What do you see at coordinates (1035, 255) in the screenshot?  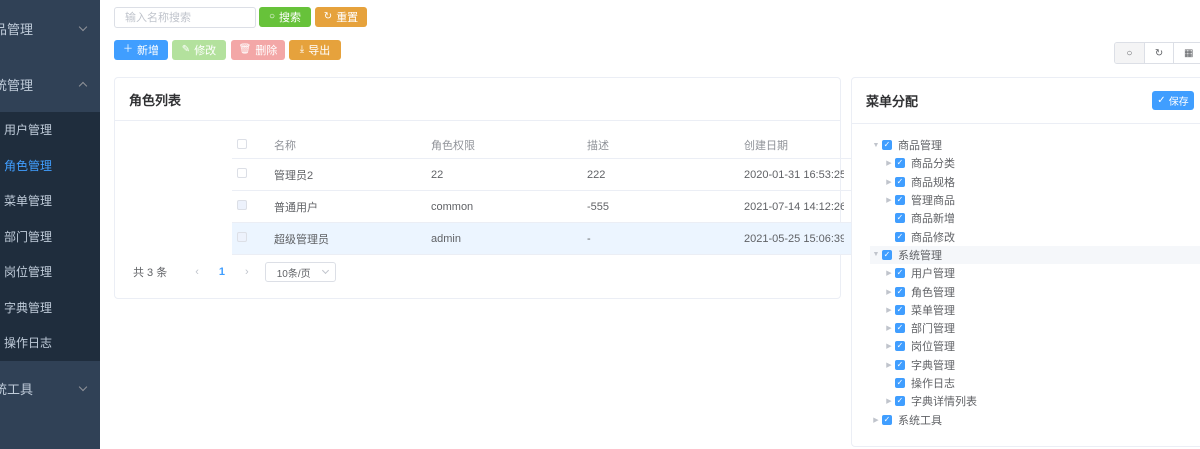 I see `tree-node: ▼ ✓ 系统管理` at bounding box center [1035, 255].